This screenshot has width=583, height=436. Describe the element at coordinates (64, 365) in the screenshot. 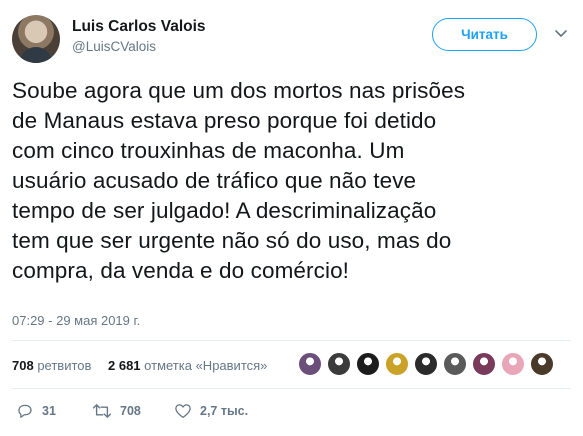

I see `retweets-label: ретвитов` at that location.